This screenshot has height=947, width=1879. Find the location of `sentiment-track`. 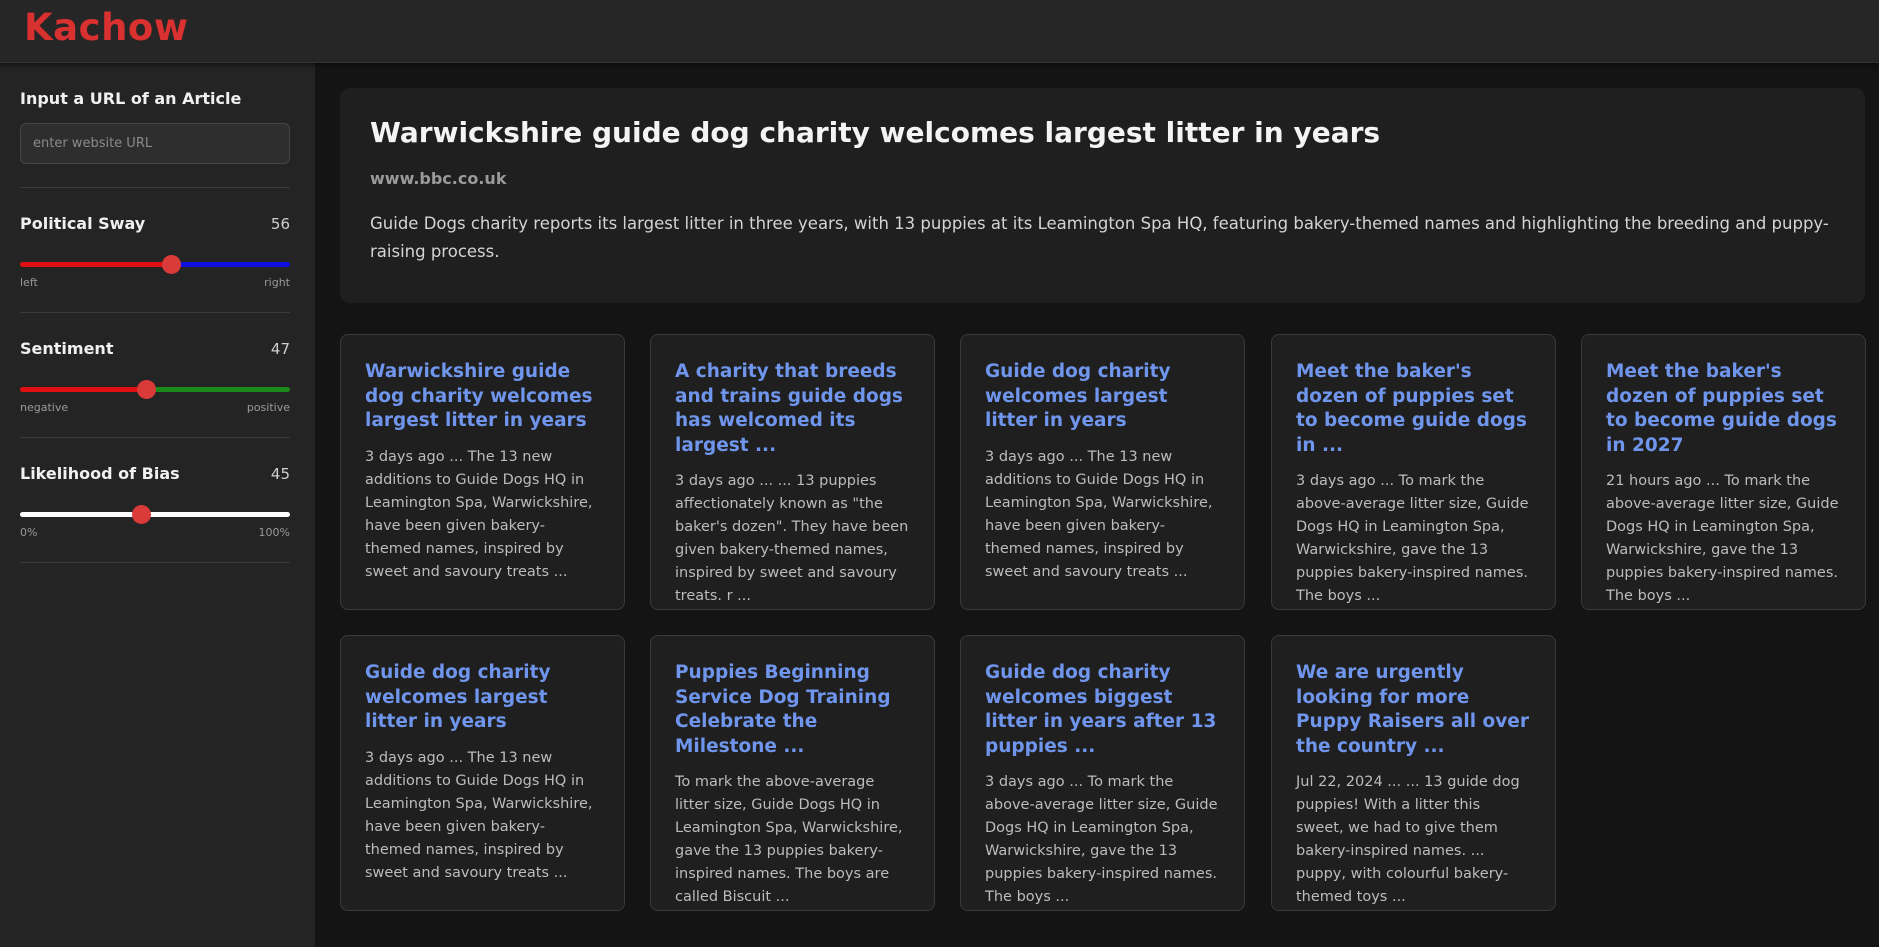

sentiment-track is located at coordinates (155, 389).